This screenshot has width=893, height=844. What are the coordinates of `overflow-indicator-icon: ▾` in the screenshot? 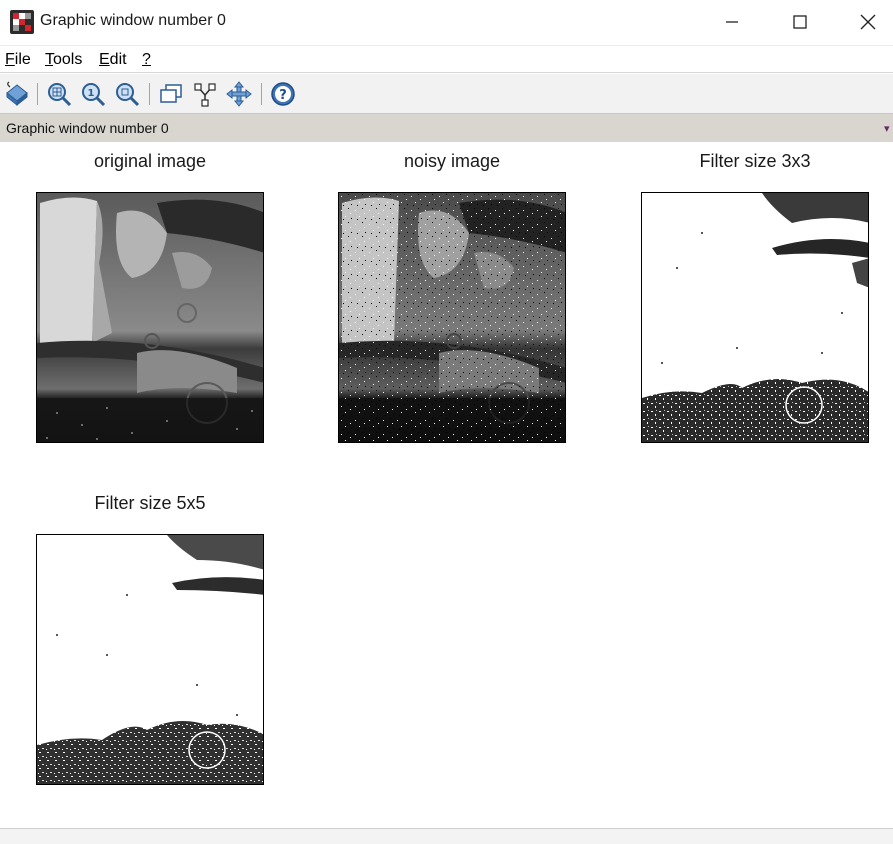 It's located at (887, 129).